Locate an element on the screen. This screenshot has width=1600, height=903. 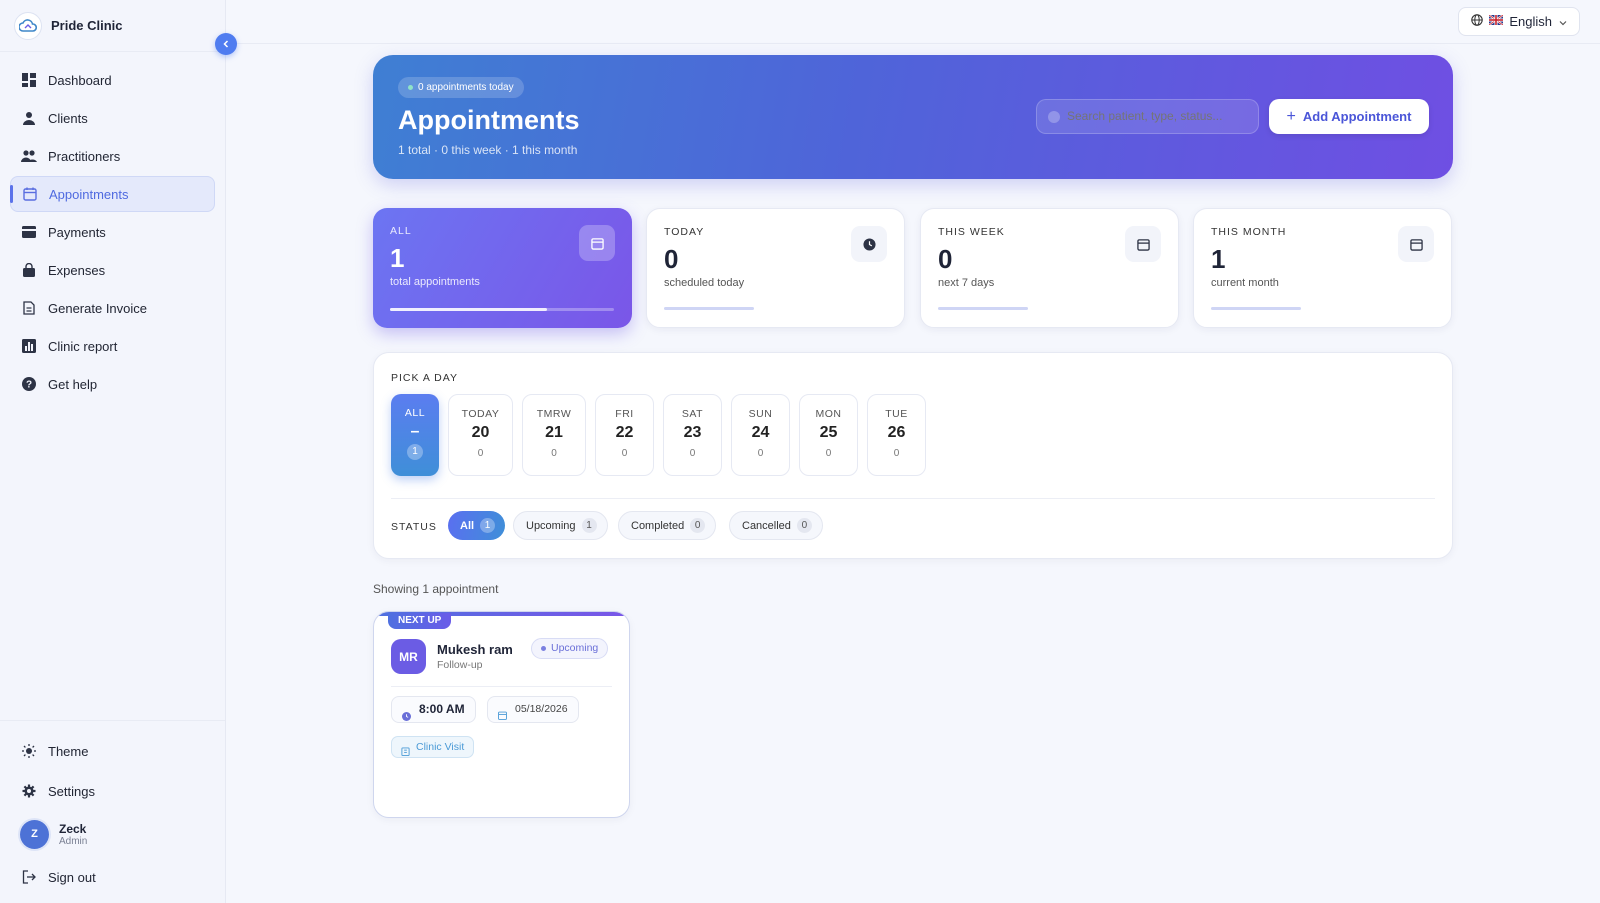
cloud-logo-icon is located at coordinates (28, 25).